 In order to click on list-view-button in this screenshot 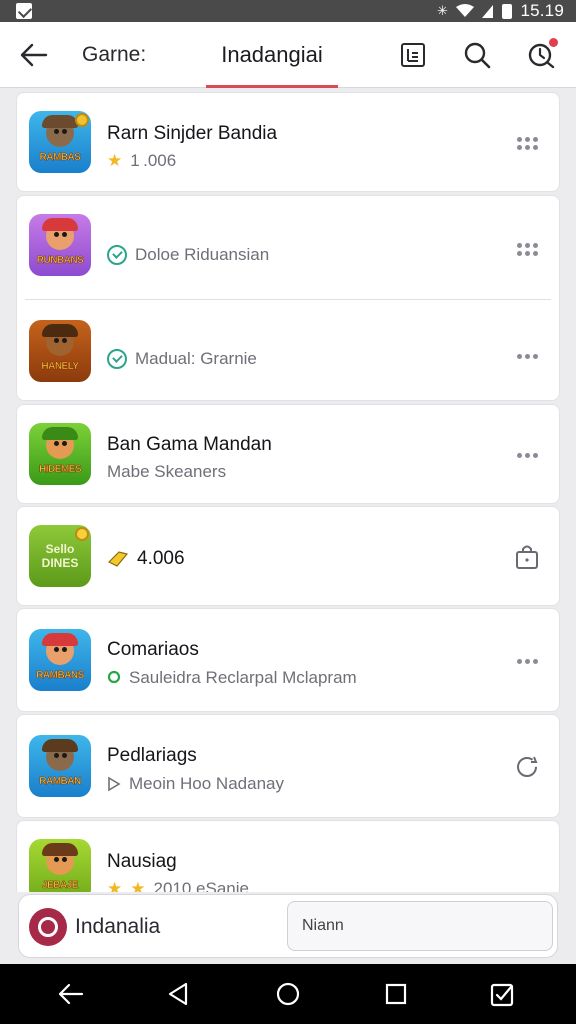, I will do `click(413, 55)`.